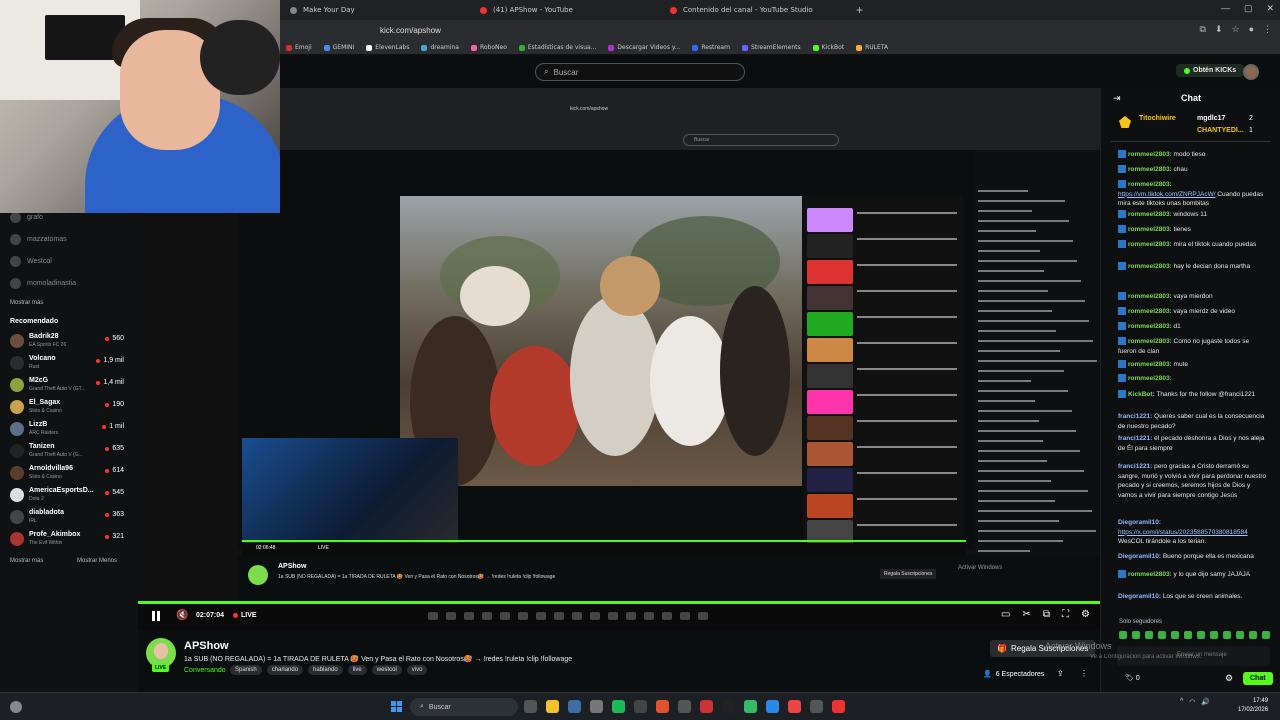  What do you see at coordinates (246, 670) in the screenshot?
I see `tag: Spanish` at bounding box center [246, 670].